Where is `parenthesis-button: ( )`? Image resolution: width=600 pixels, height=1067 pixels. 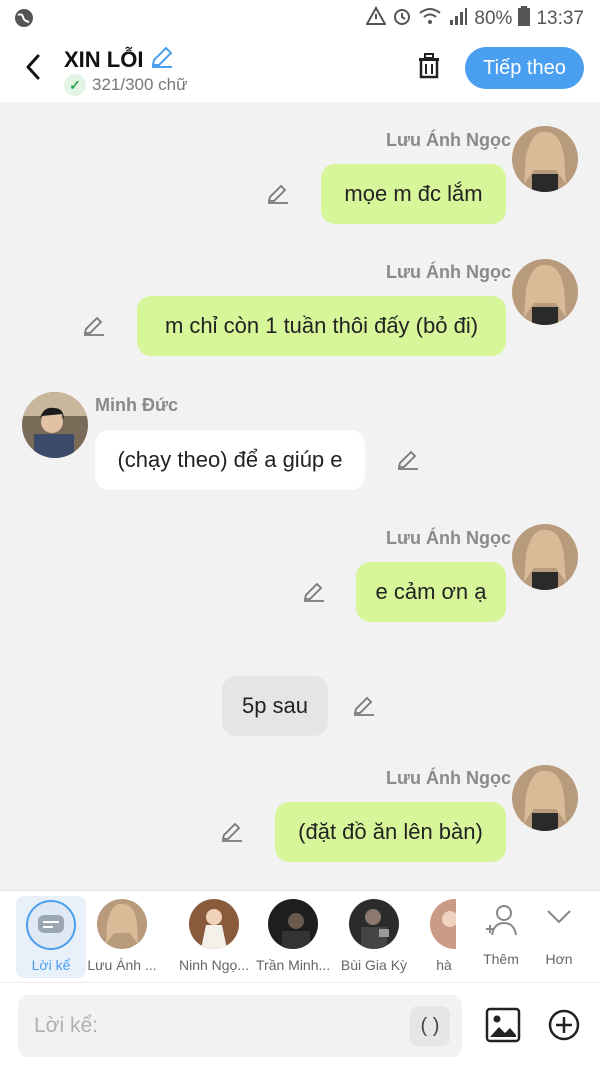 parenthesis-button: ( ) is located at coordinates (430, 1026).